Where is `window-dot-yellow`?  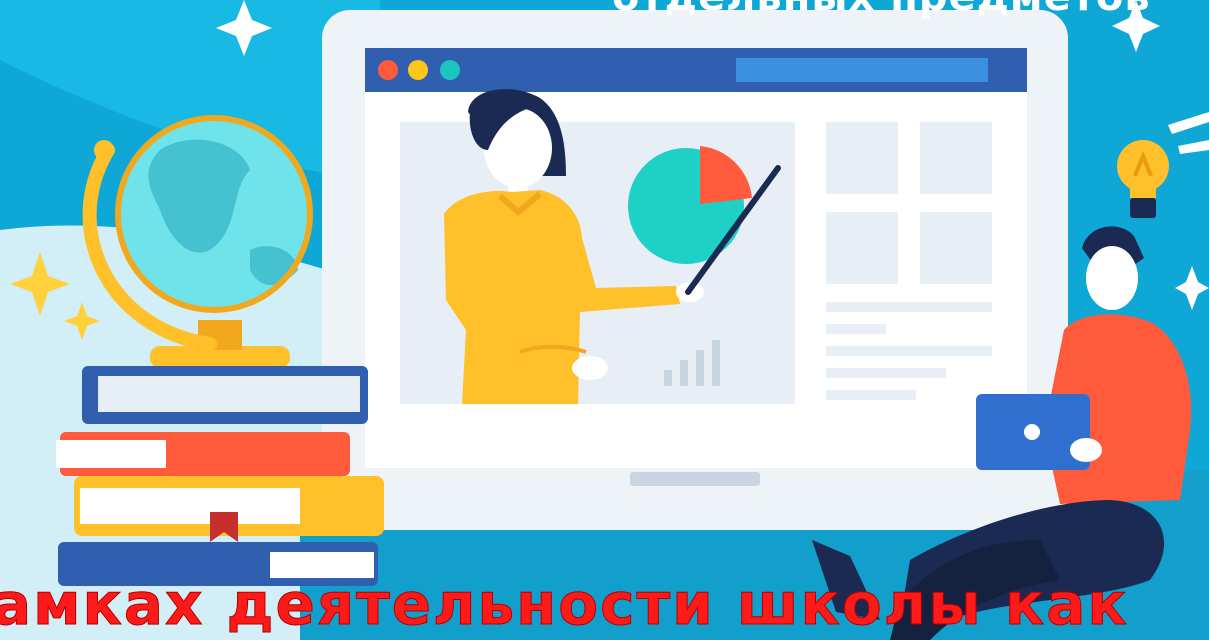
window-dot-yellow is located at coordinates (418, 70).